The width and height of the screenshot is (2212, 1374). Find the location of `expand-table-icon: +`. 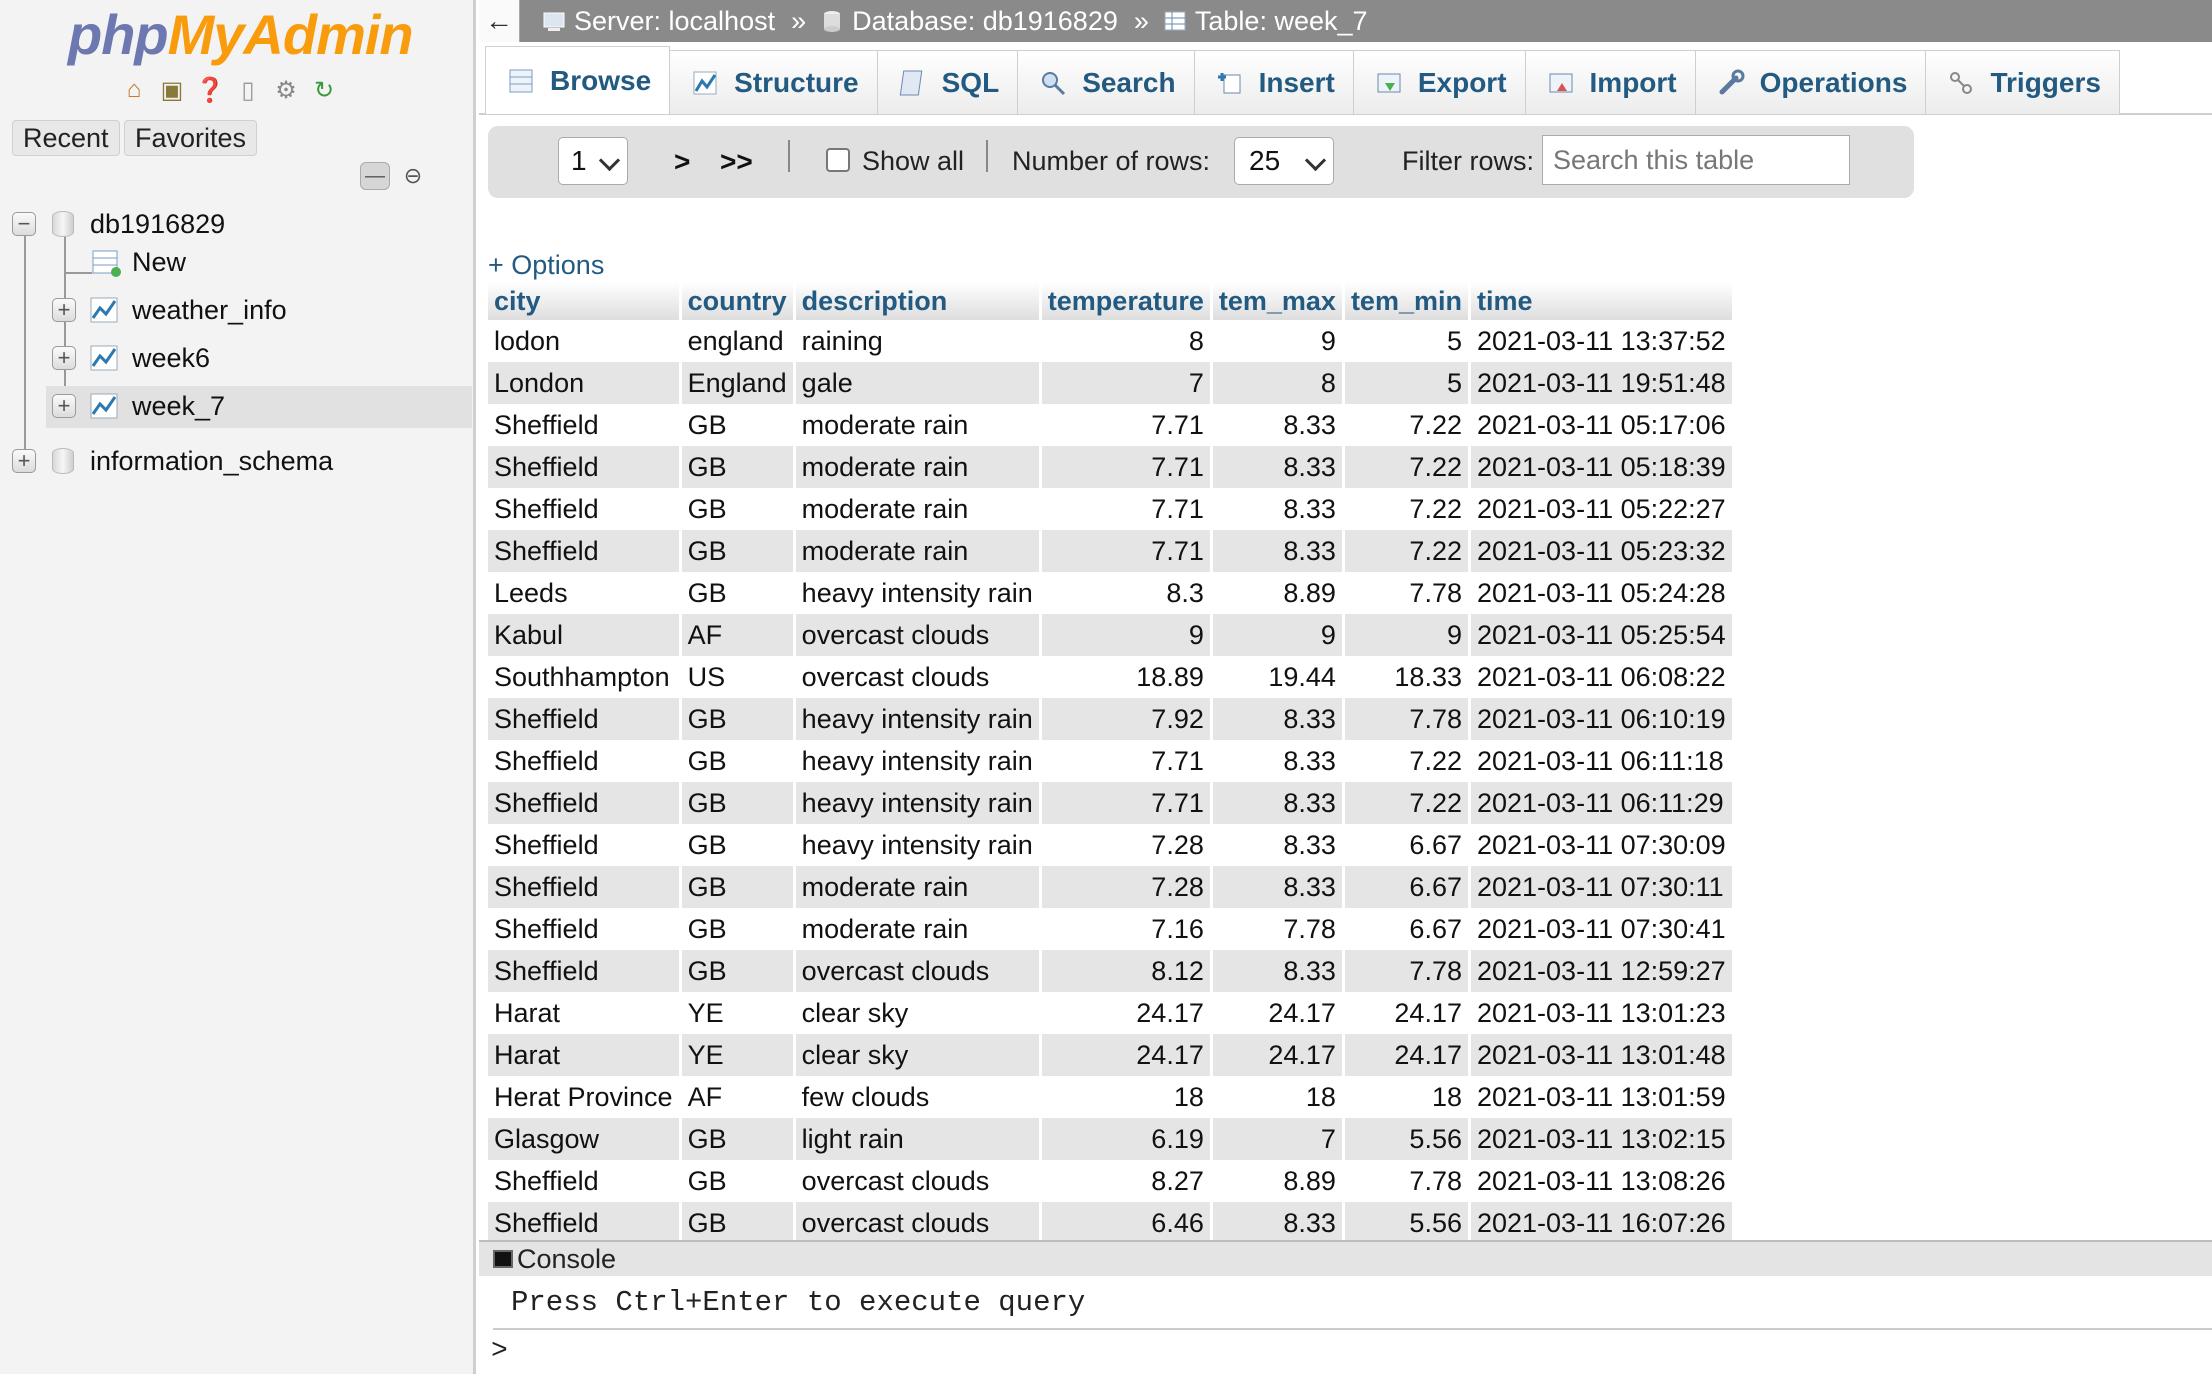

expand-table-icon: + is located at coordinates (64, 406).